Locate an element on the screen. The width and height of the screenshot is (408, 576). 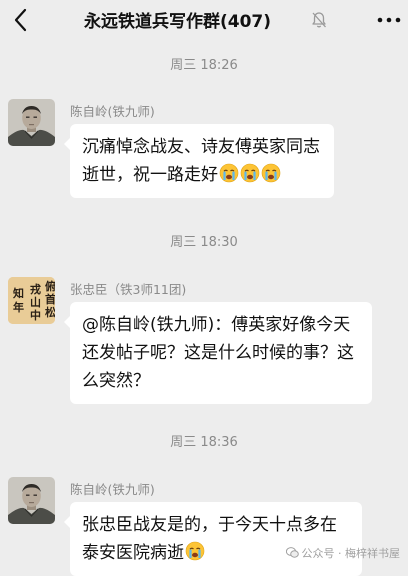
time-divider: 周三 18:36 is located at coordinates (204, 442).